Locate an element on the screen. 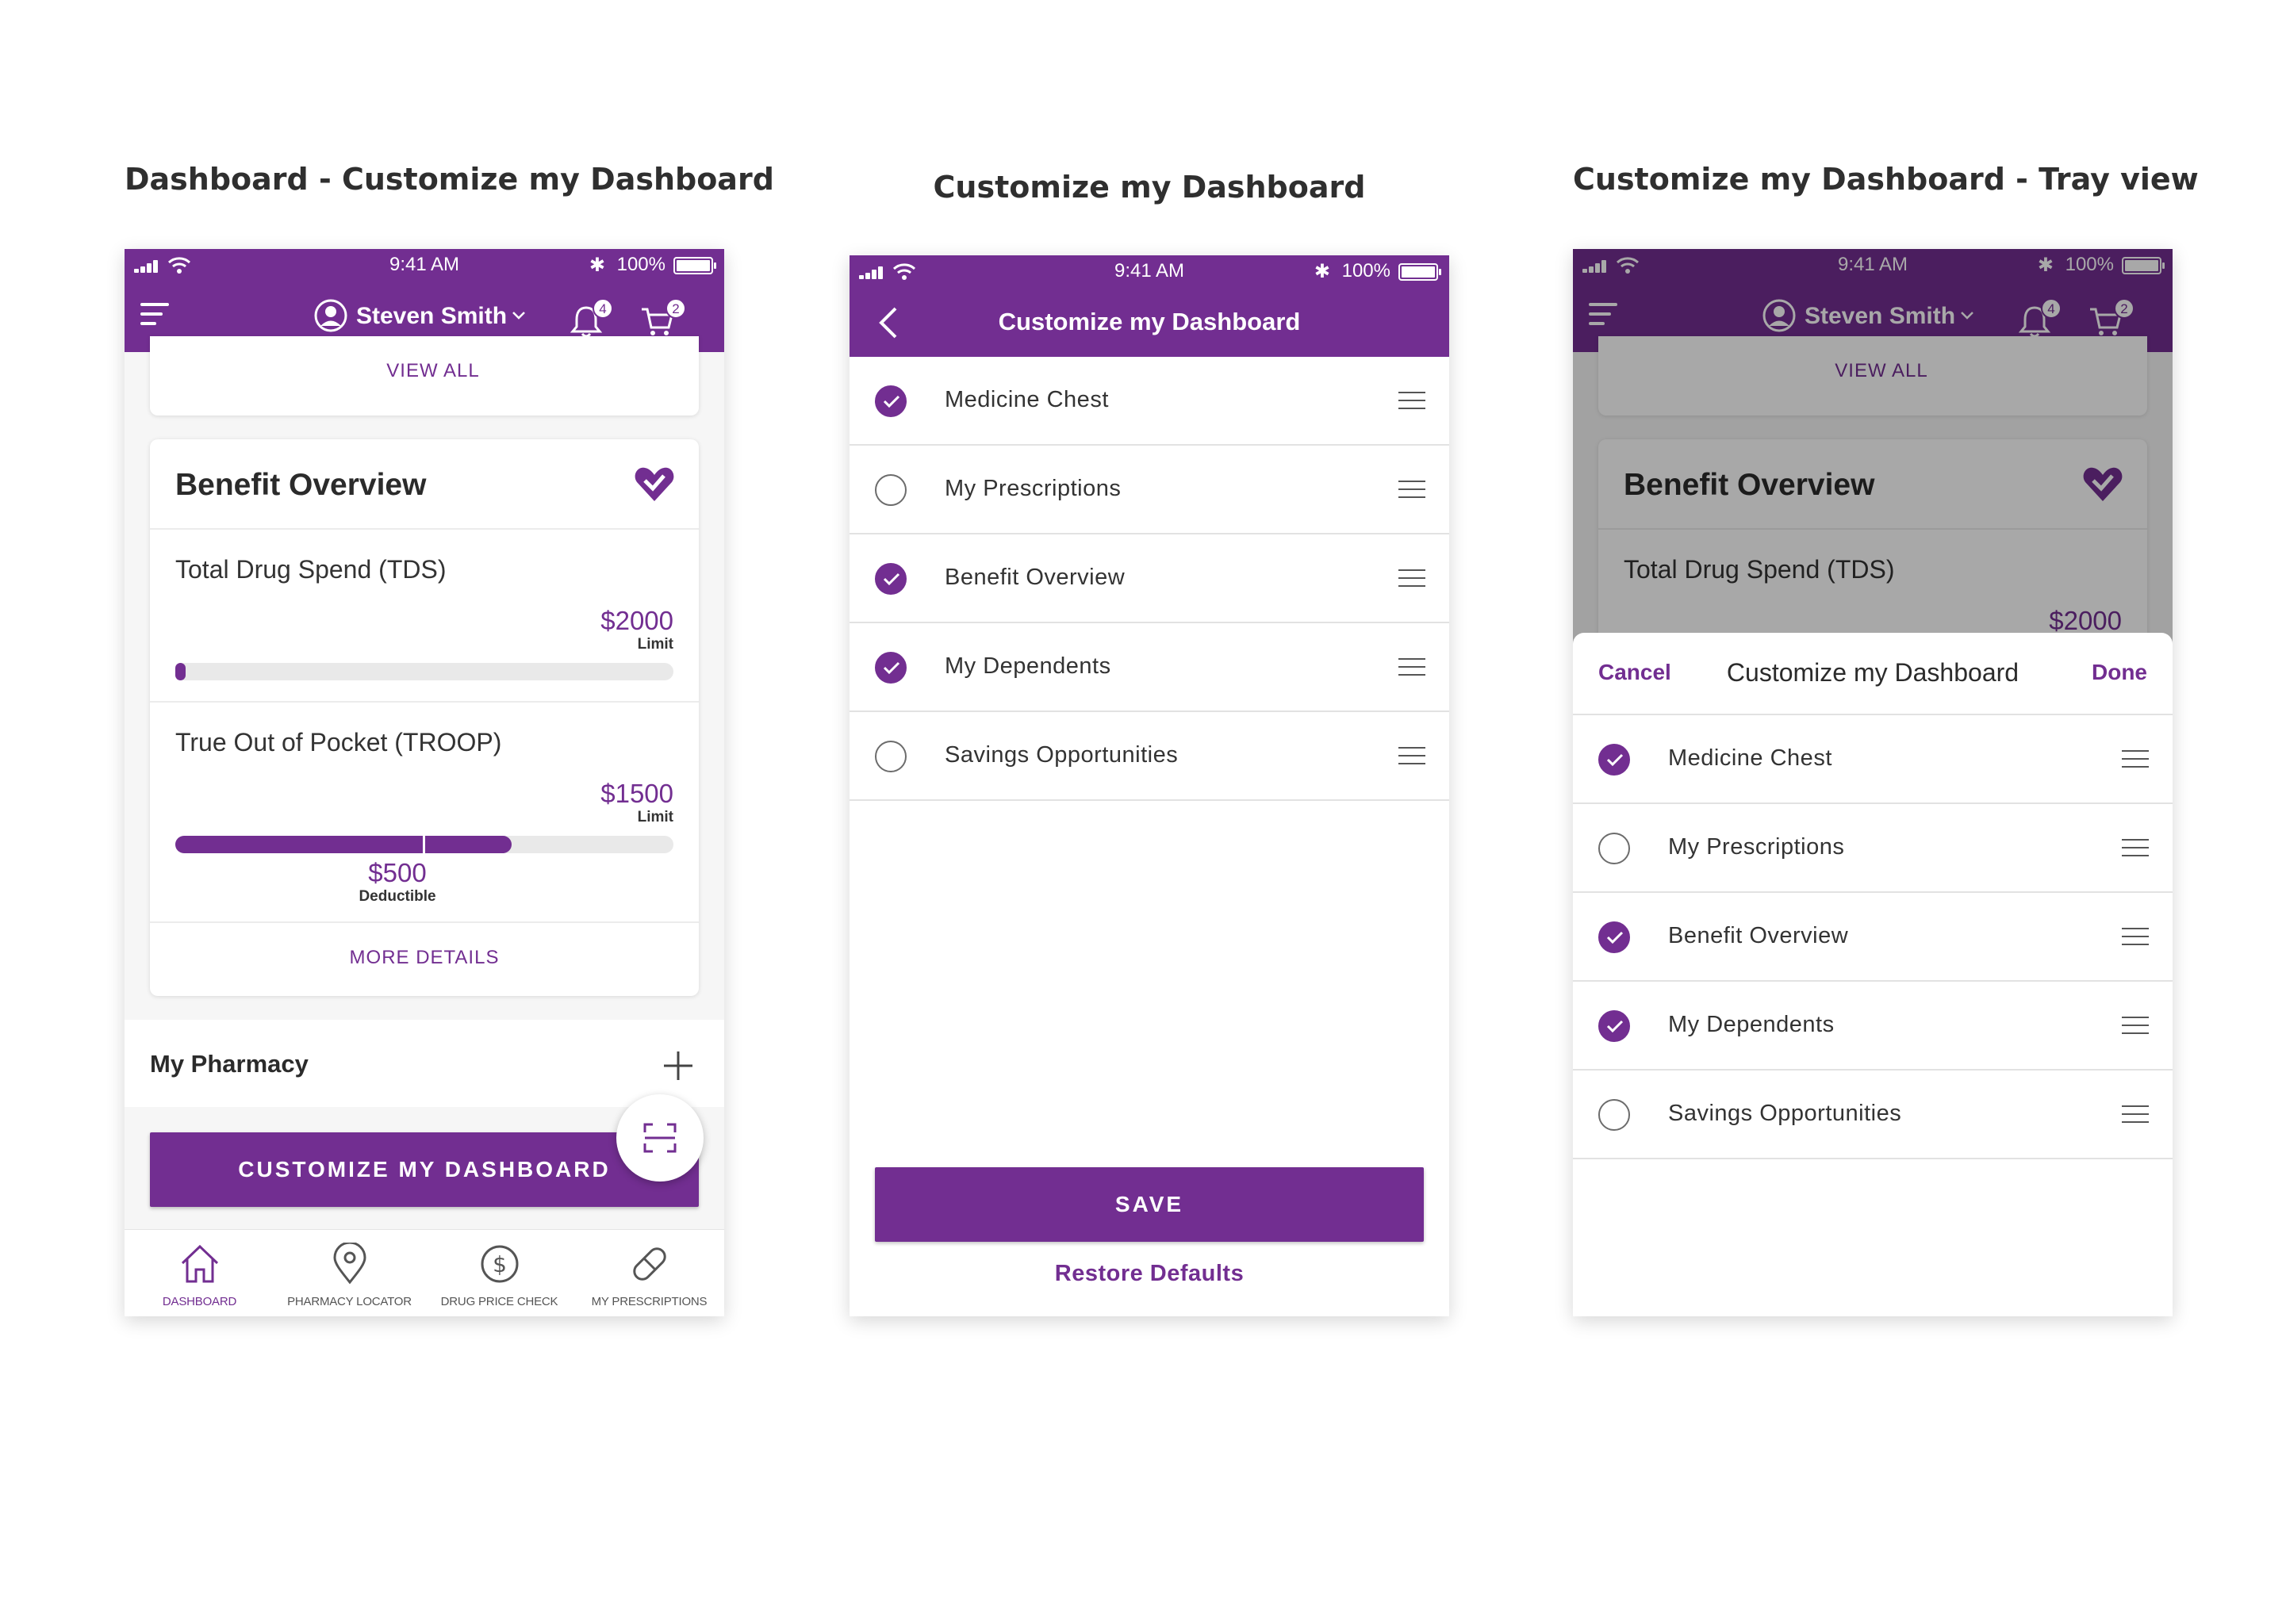 This screenshot has width=2286, height=1624. troop-progress-fill is located at coordinates (343, 844).